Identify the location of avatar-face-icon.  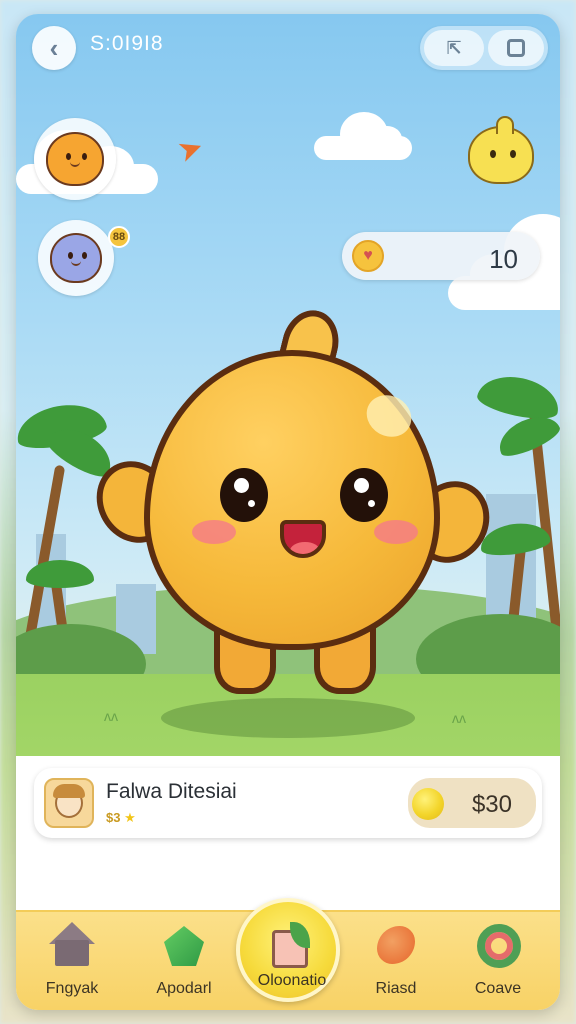
(69, 801).